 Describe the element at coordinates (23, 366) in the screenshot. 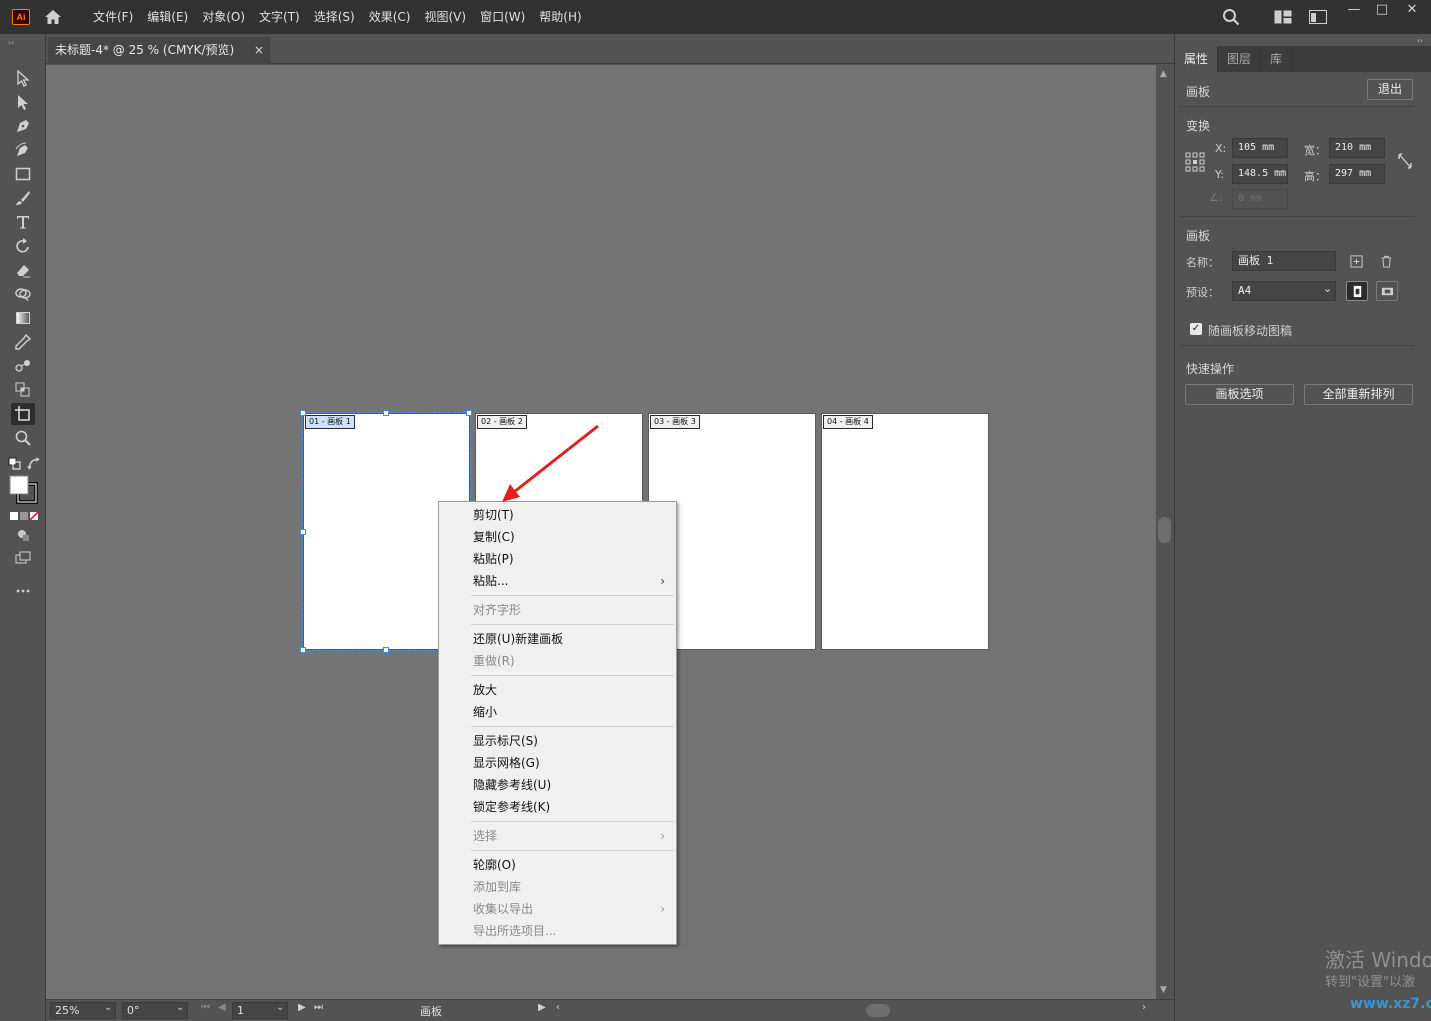

I see `blend-tool-icon` at that location.